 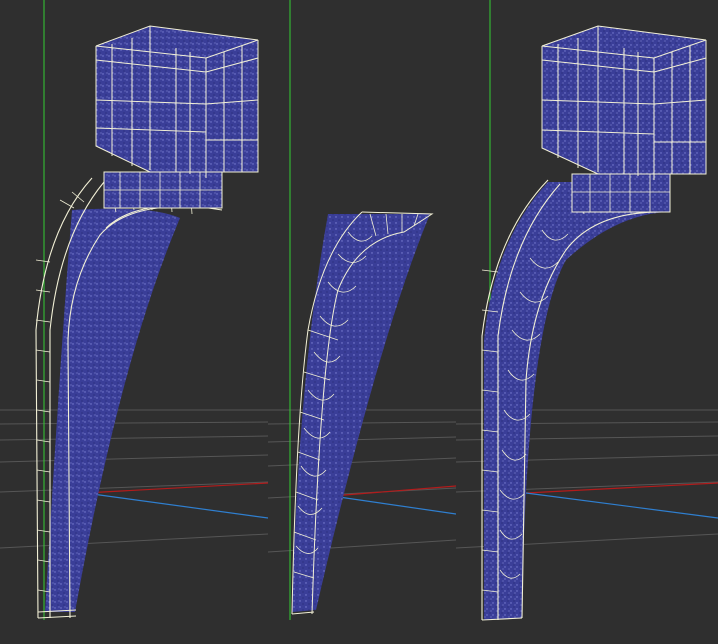 What do you see at coordinates (393, 491) in the screenshot?
I see `axis-x-line` at bounding box center [393, 491].